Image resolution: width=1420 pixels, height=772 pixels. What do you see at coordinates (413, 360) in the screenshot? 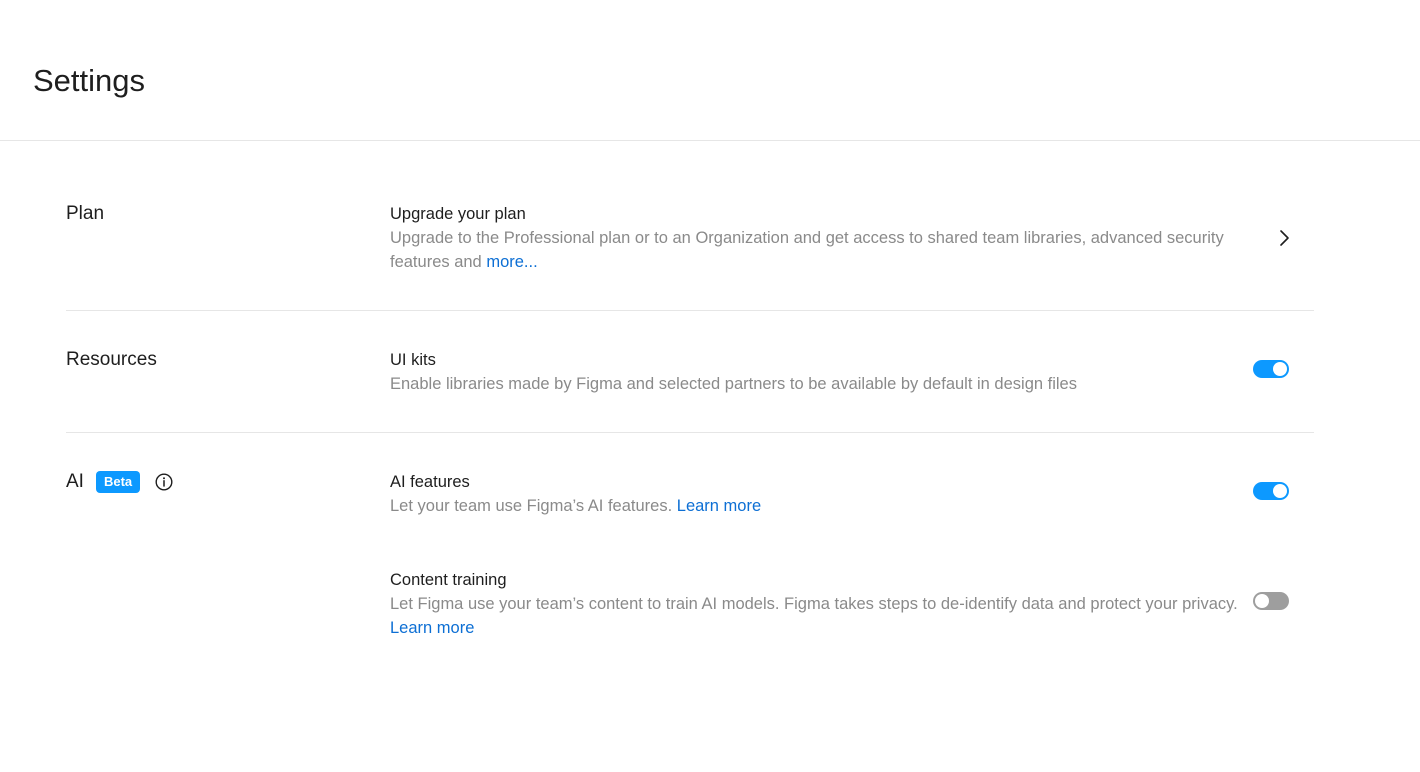
I see `setting-title: UI kits` at bounding box center [413, 360].